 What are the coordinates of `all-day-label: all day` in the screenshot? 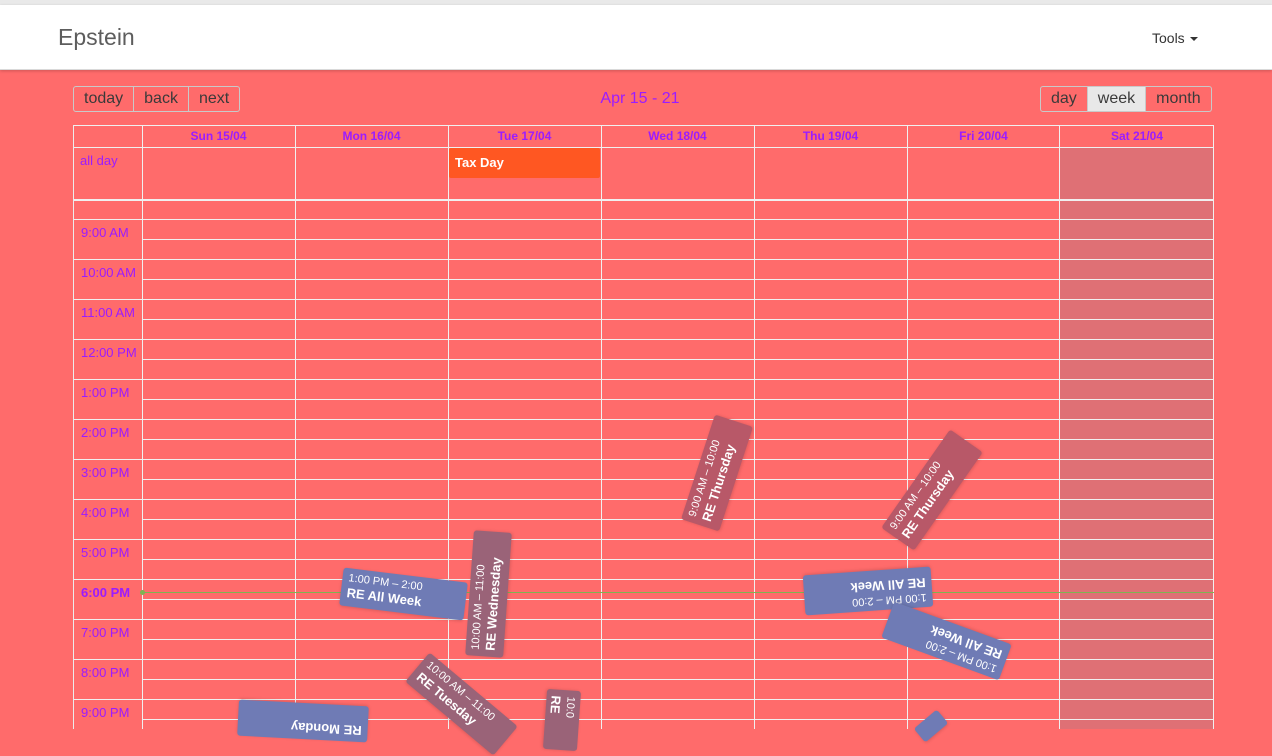 It's located at (99, 160).